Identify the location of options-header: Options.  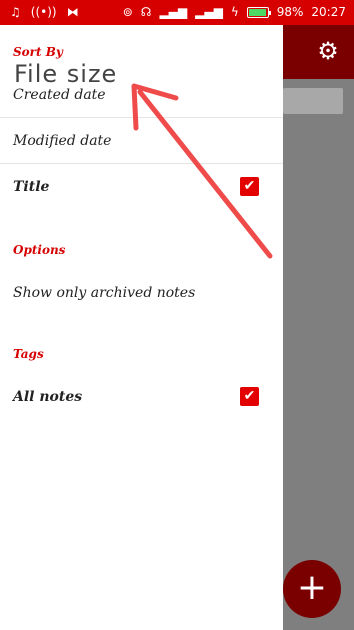
(39, 250).